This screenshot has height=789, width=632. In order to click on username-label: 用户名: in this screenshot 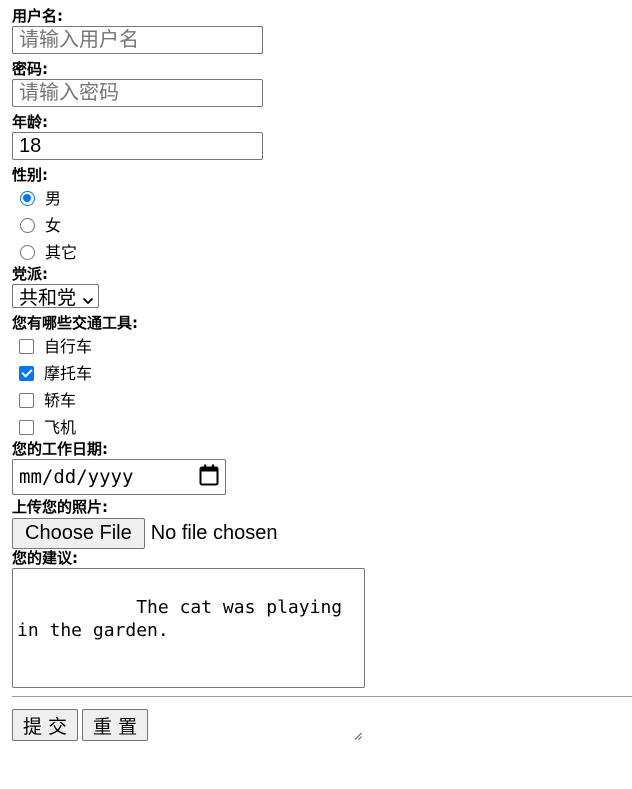, I will do `click(37, 16)`.